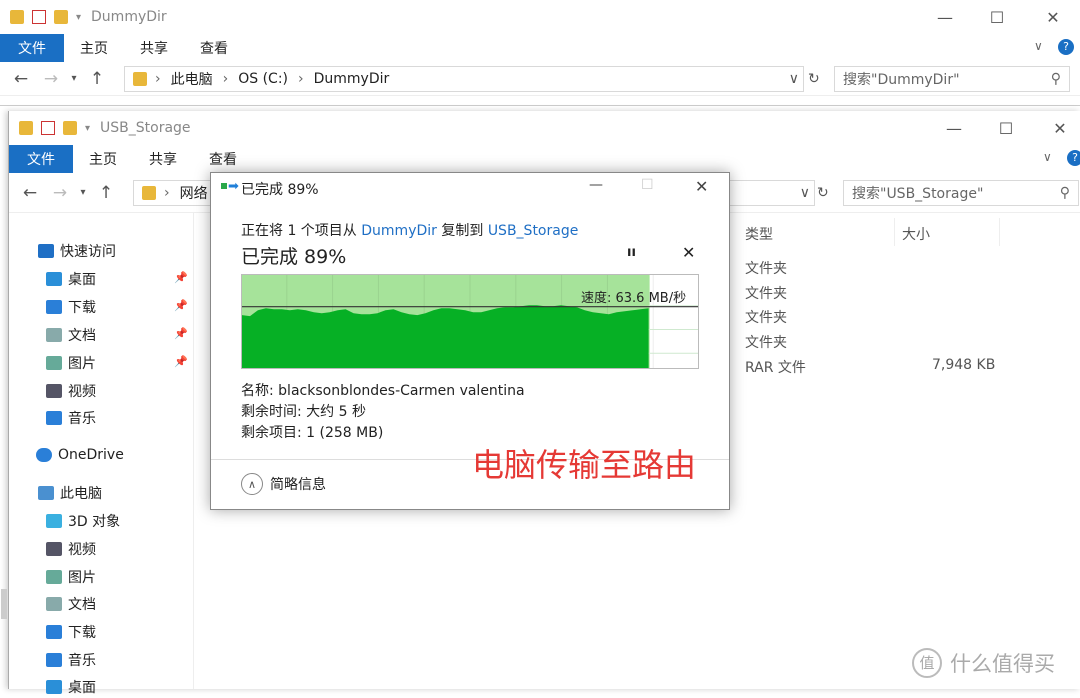 The image size is (1080, 698). Describe the element at coordinates (383, 391) in the screenshot. I see `file-name: 名称: blacksonblondes-Carmen valentina` at that location.